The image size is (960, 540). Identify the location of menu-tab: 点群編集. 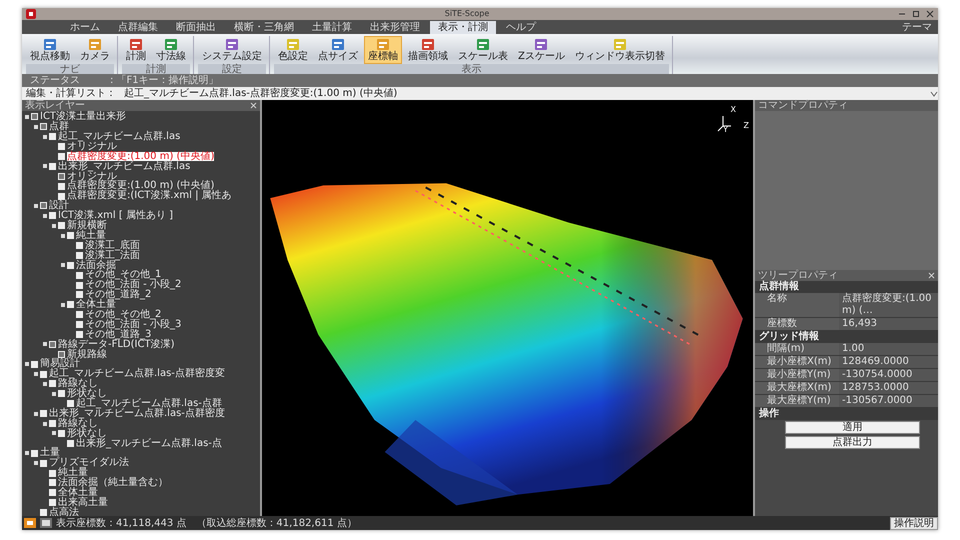
(138, 27).